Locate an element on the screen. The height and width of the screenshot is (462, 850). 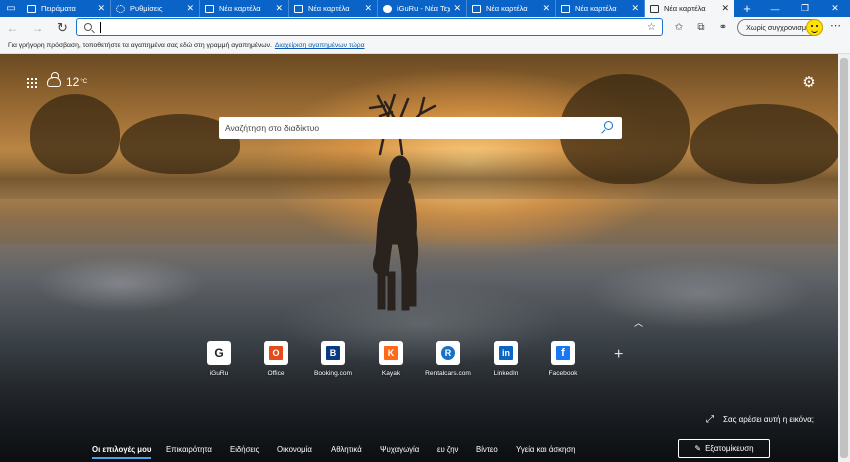
kayak-logo-icon: K is located at coordinates (391, 353).